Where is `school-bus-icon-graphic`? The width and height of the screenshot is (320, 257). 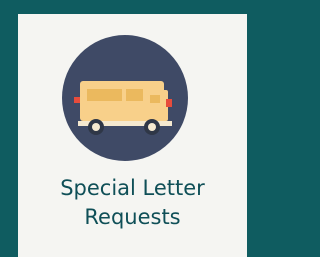 school-bus-icon-graphic is located at coordinates (123, 108).